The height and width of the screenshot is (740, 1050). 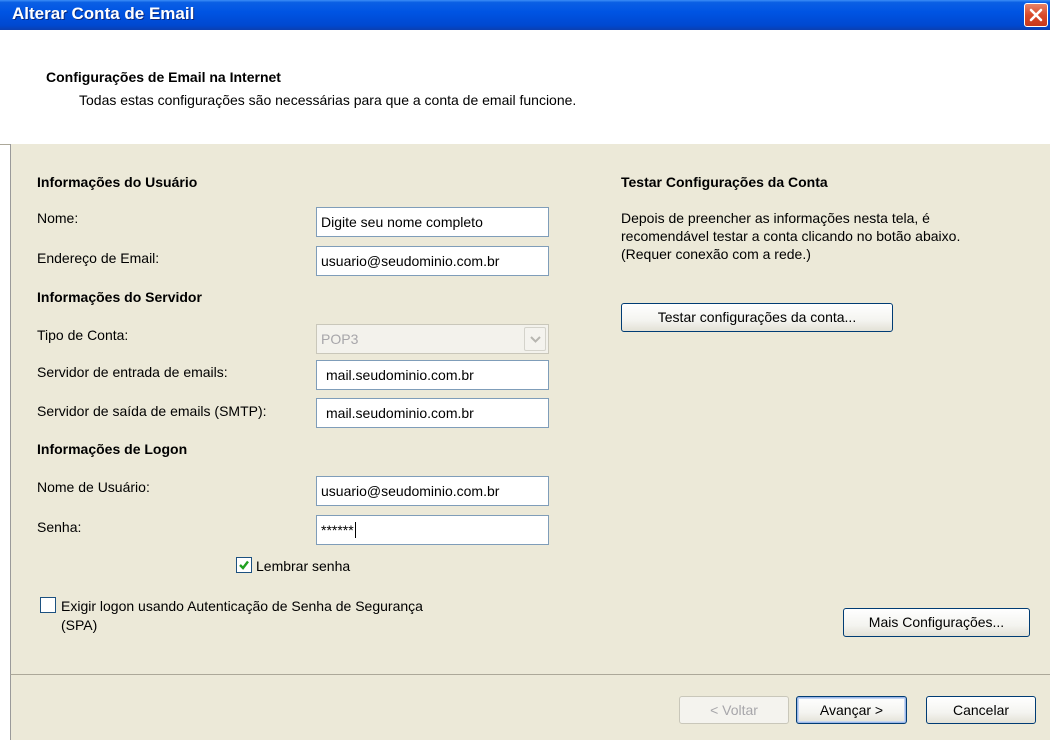 I want to click on email-label: Endereço de Email:, so click(x=98, y=258).